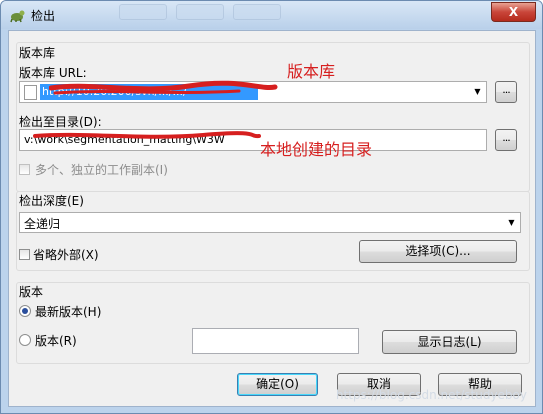  I want to click on annotation-local-directory: 本地创建的目录, so click(316, 149).